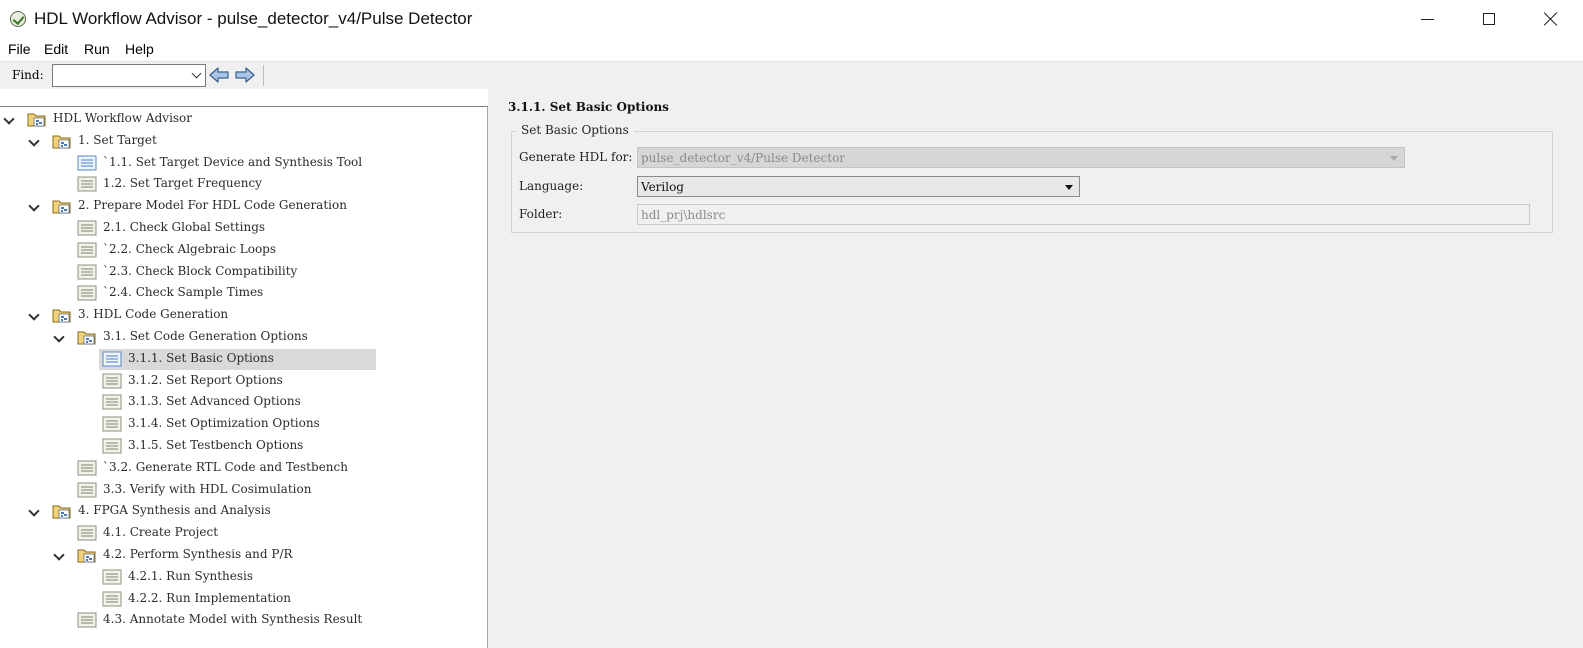 The width and height of the screenshot is (1583, 648). Describe the element at coordinates (117, 139) in the screenshot. I see `tree-item-label: 1. Set Target` at that location.